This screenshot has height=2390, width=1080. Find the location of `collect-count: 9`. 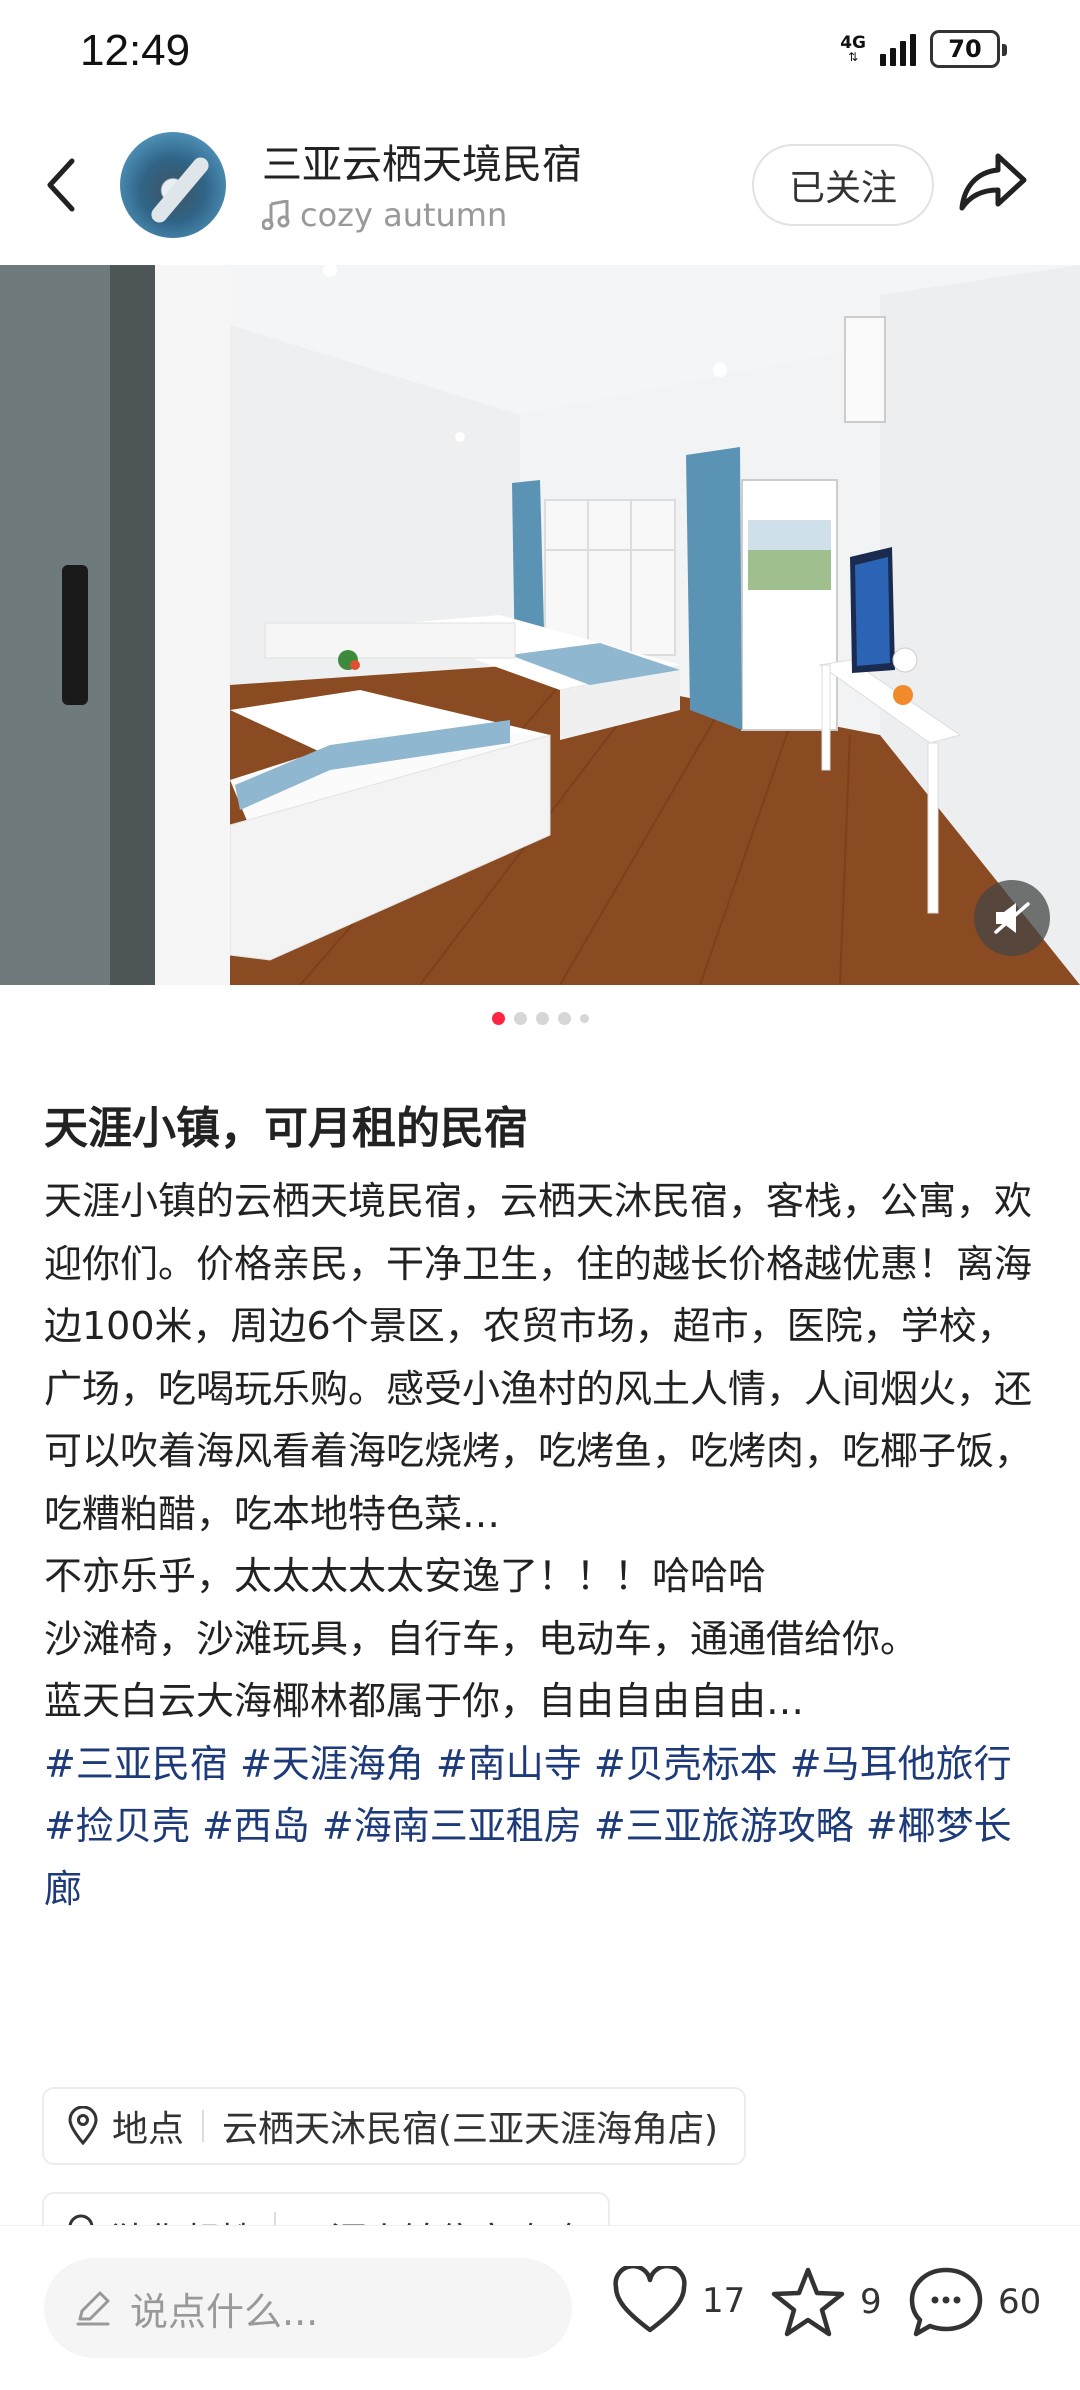

collect-count: 9 is located at coordinates (871, 2302).